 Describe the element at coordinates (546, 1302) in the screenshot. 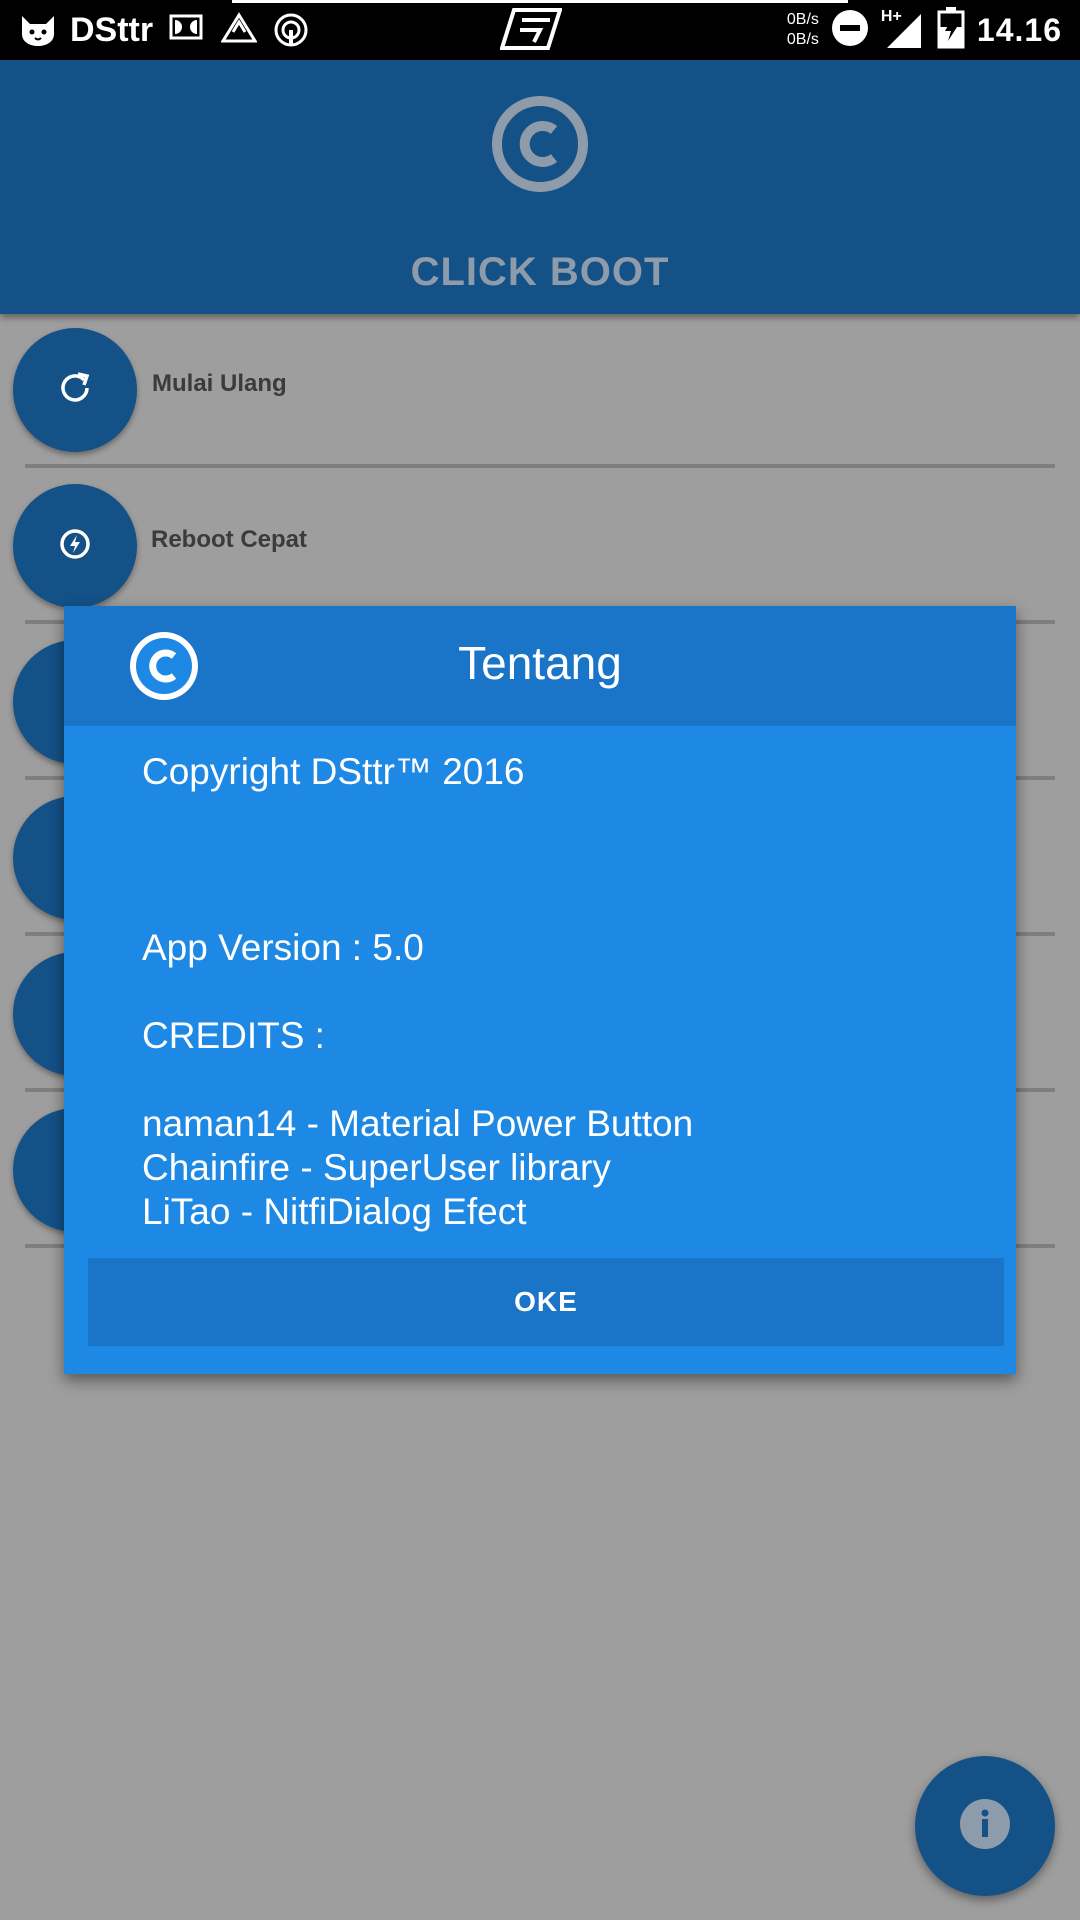

I see `ok-button: OKE` at that location.